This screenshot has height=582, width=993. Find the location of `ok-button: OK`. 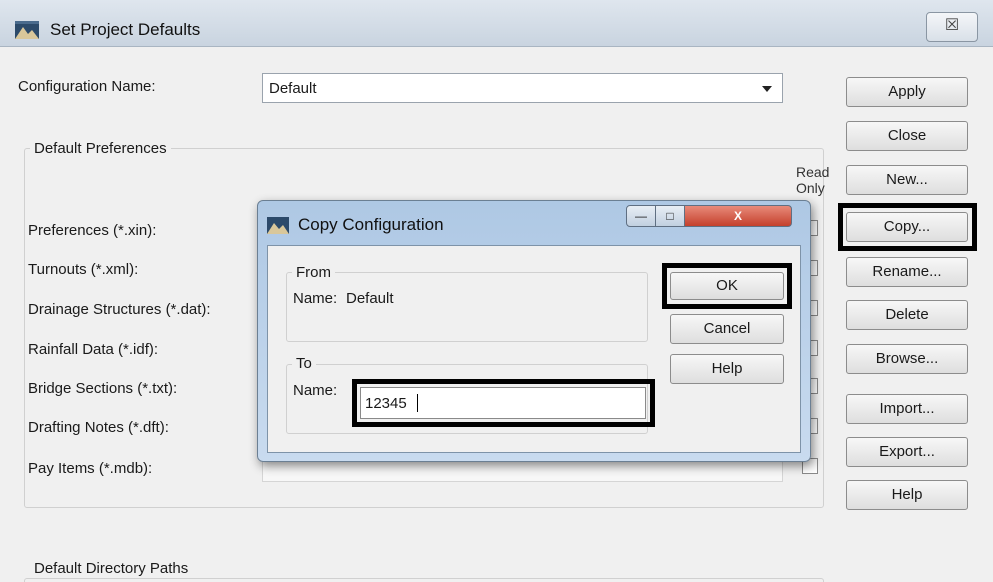

ok-button: OK is located at coordinates (727, 286).